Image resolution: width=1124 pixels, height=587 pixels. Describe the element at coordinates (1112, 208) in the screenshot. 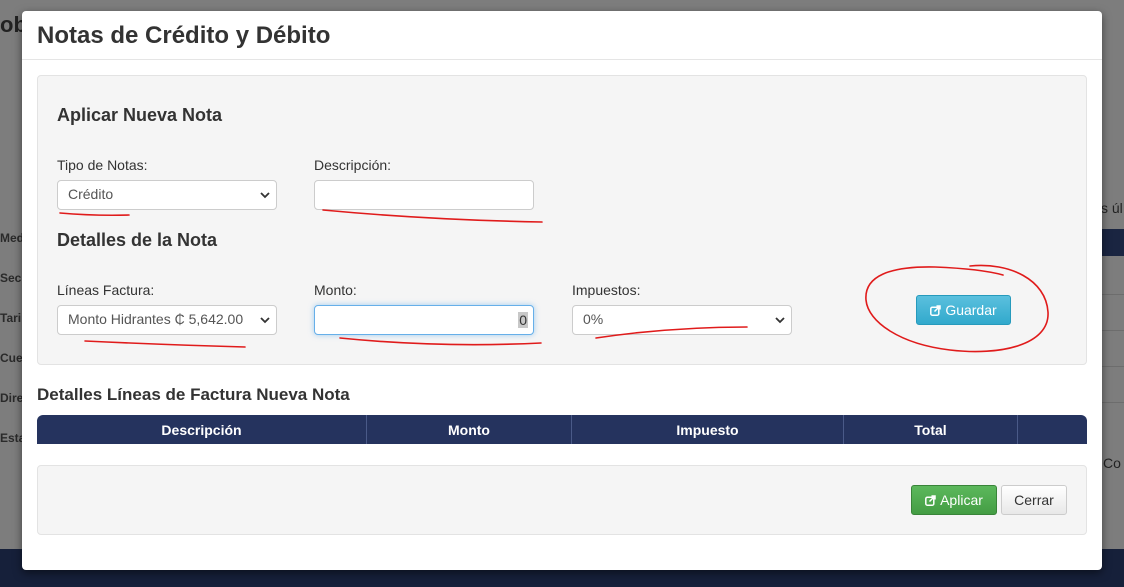

I see `background-right-text: s úl` at that location.